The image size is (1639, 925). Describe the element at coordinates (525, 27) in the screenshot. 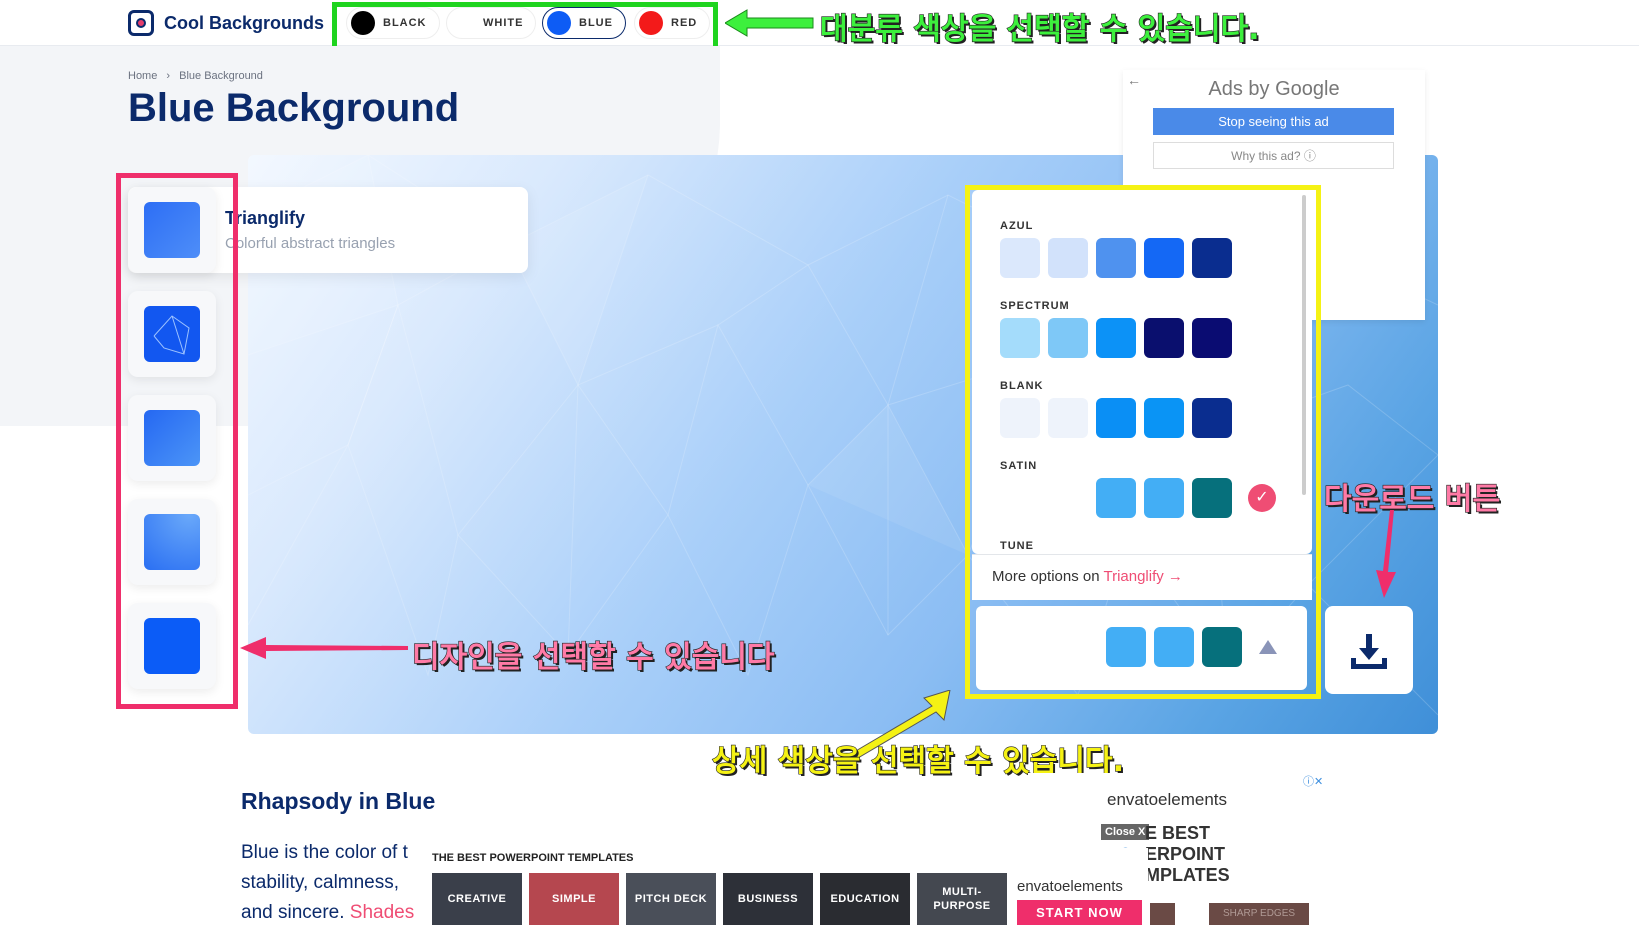

I see `color-filter-highlight-box` at that location.